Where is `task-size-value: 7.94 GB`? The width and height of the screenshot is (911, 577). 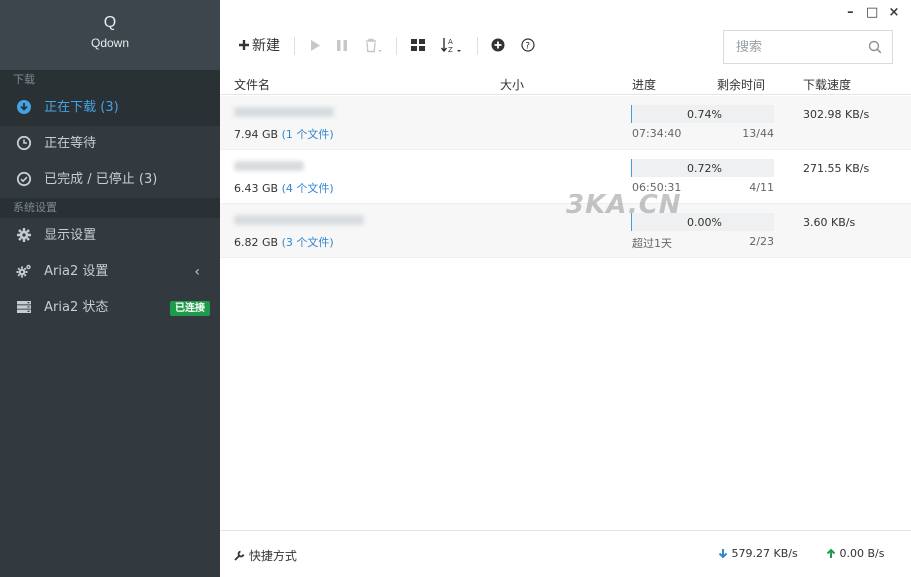
task-size-value: 7.94 GB is located at coordinates (256, 134).